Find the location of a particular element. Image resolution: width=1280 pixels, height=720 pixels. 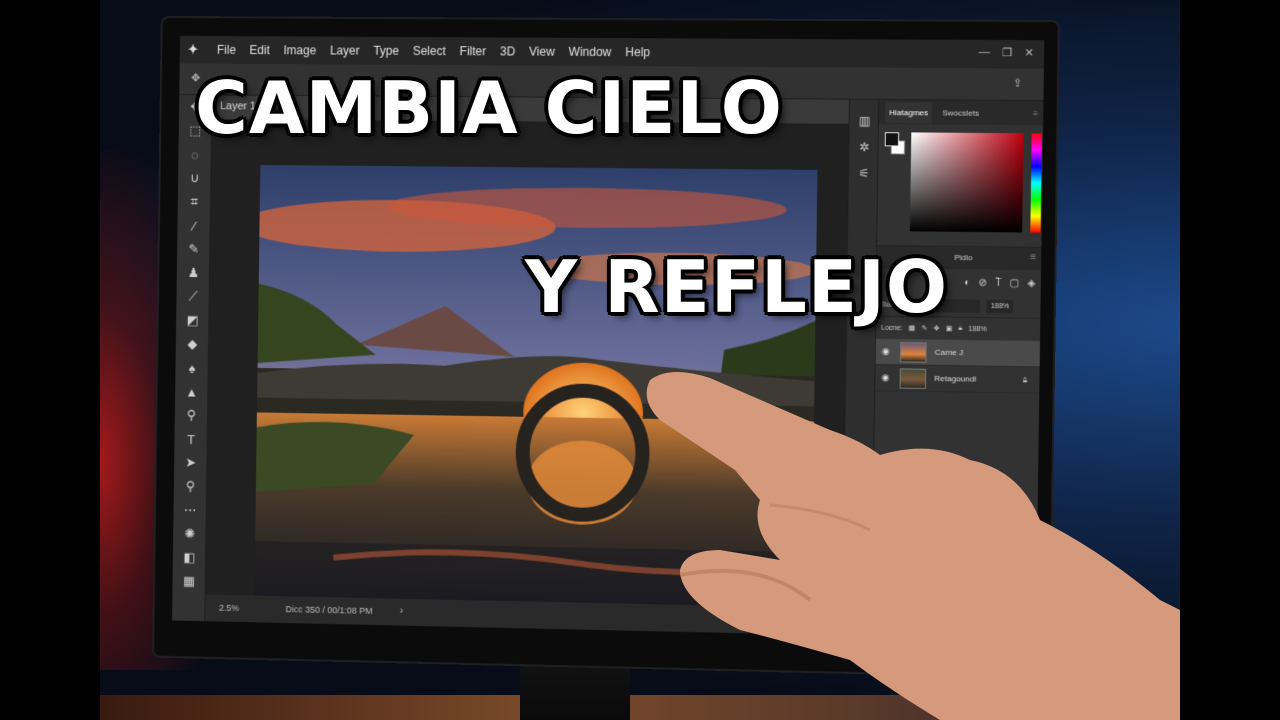

lock-icon: 🔒︎ is located at coordinates (1025, 380).